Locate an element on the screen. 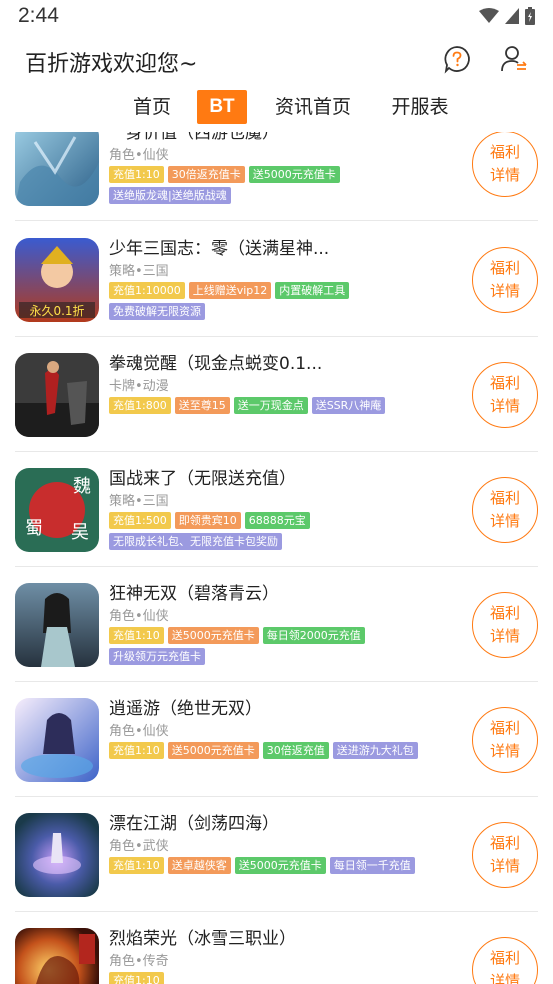 The image size is (553, 984). tag-row: 充值1:10000 上线赠送vip12 内置破解工具 is located at coordinates (229, 290).